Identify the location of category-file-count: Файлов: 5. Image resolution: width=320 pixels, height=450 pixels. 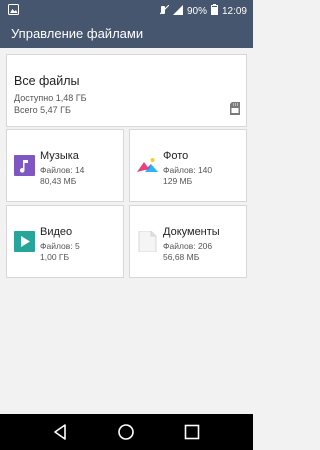
(60, 246).